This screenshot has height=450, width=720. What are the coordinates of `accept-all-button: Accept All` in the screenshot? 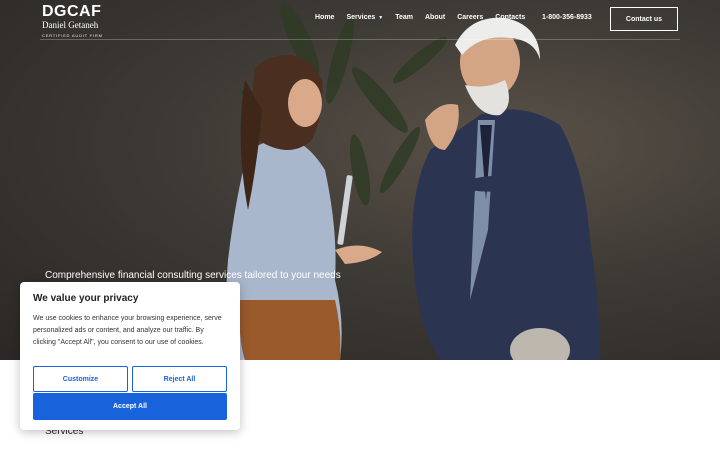 It's located at (130, 406).